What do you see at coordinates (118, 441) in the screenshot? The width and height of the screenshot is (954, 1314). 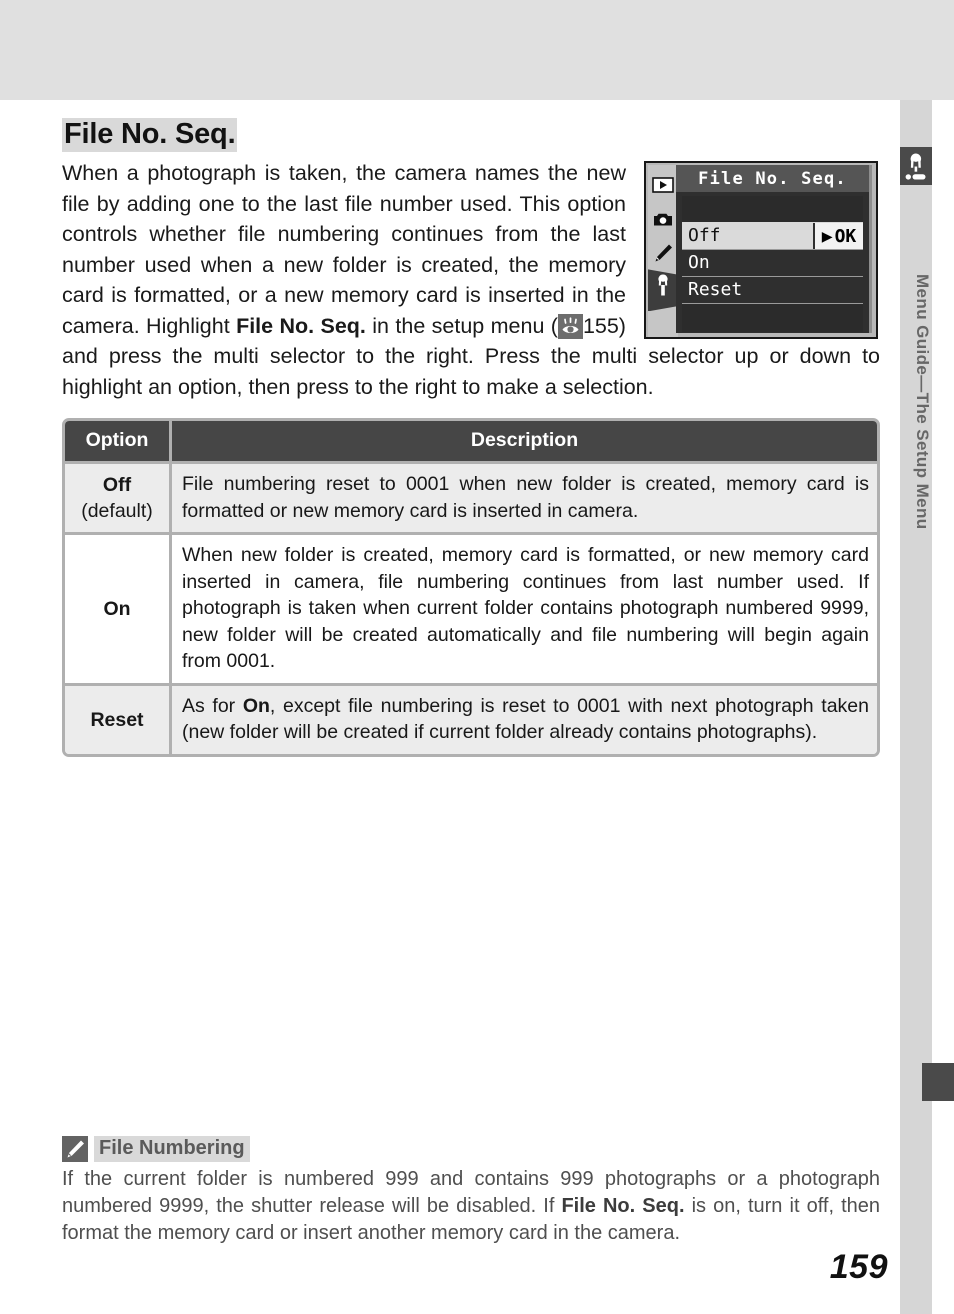 I see `table-header-option: Option` at bounding box center [118, 441].